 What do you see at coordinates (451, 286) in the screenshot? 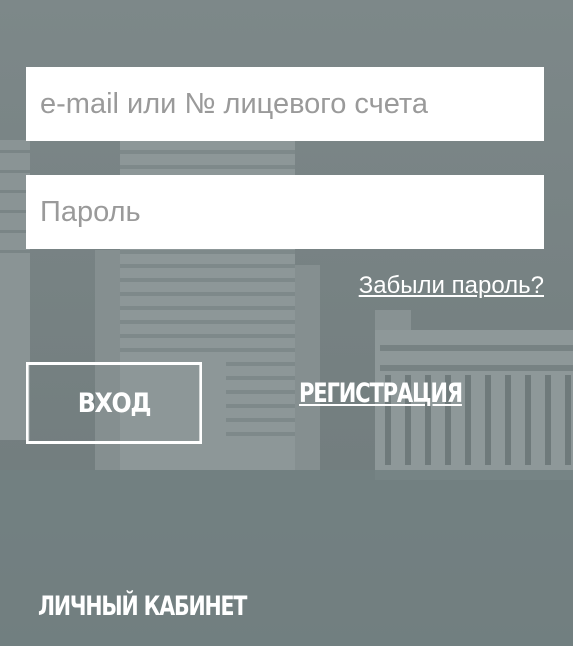
I see `forgot-password-link: Забыли пароль?` at bounding box center [451, 286].